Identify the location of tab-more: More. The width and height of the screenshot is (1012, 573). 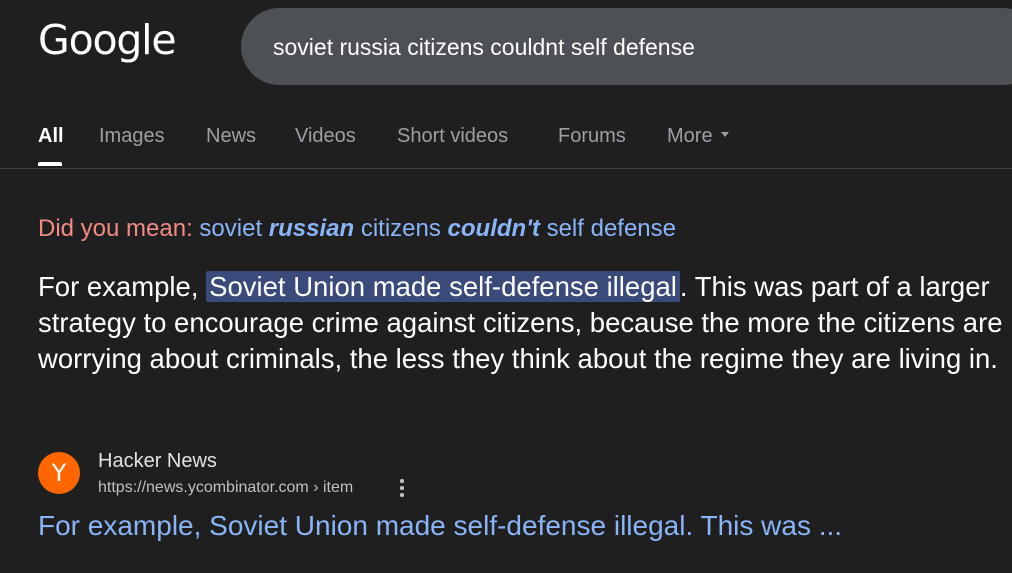
(698, 136).